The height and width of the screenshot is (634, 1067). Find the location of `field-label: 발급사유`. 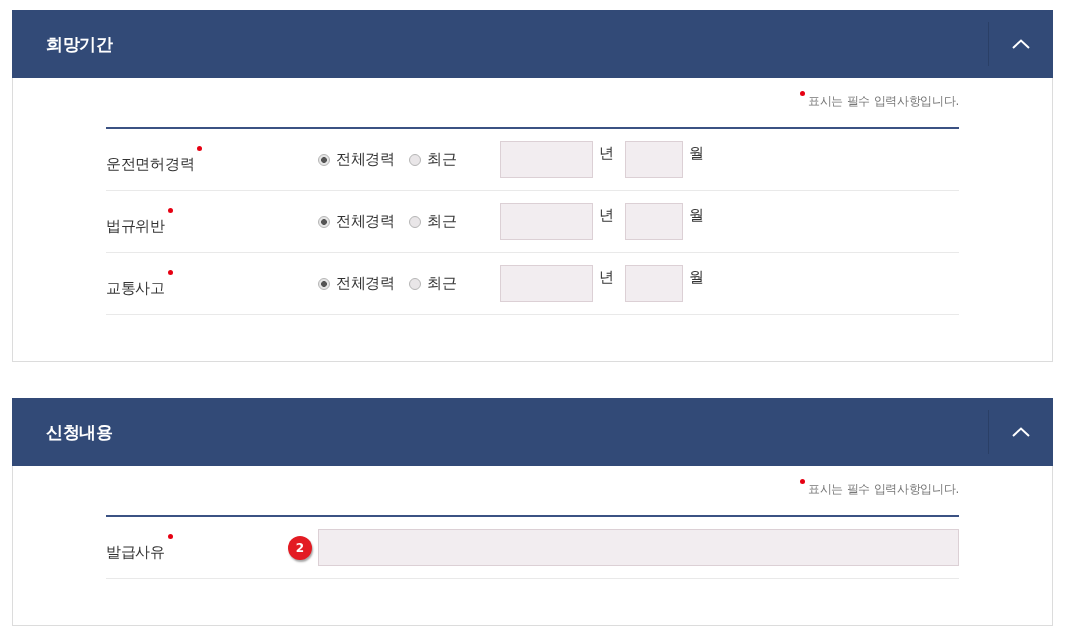

field-label: 발급사유 is located at coordinates (135, 551).